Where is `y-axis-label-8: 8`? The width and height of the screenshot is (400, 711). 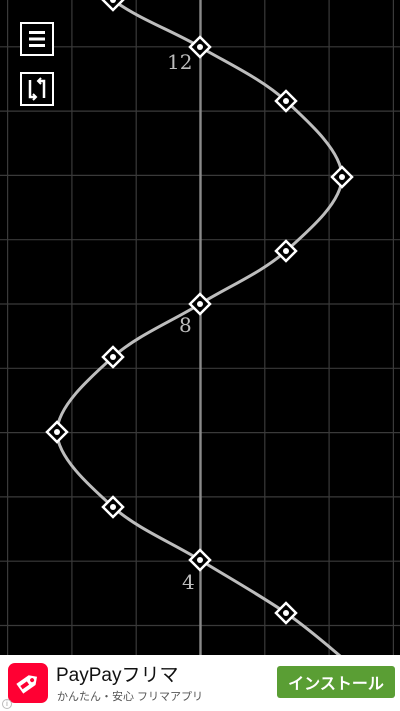
y-axis-label-8: 8 is located at coordinates (185, 325).